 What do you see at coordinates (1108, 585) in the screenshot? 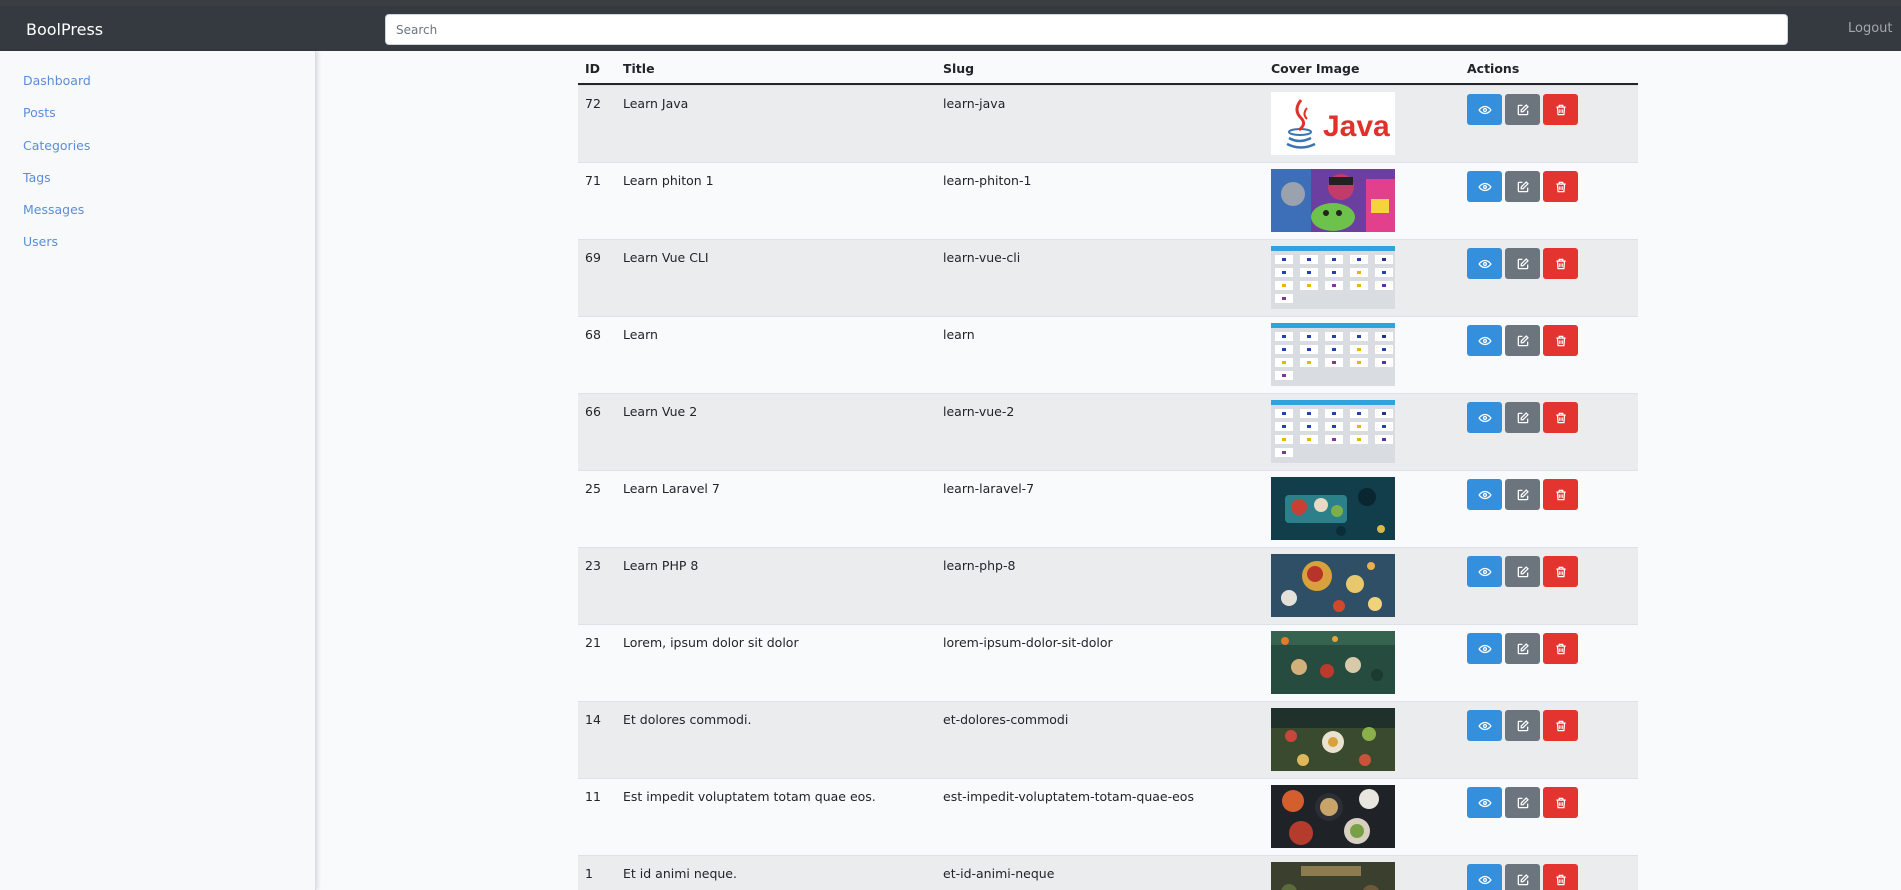
I see `table-row: 23 Learn PHP 8 learn-php-8` at bounding box center [1108, 585].